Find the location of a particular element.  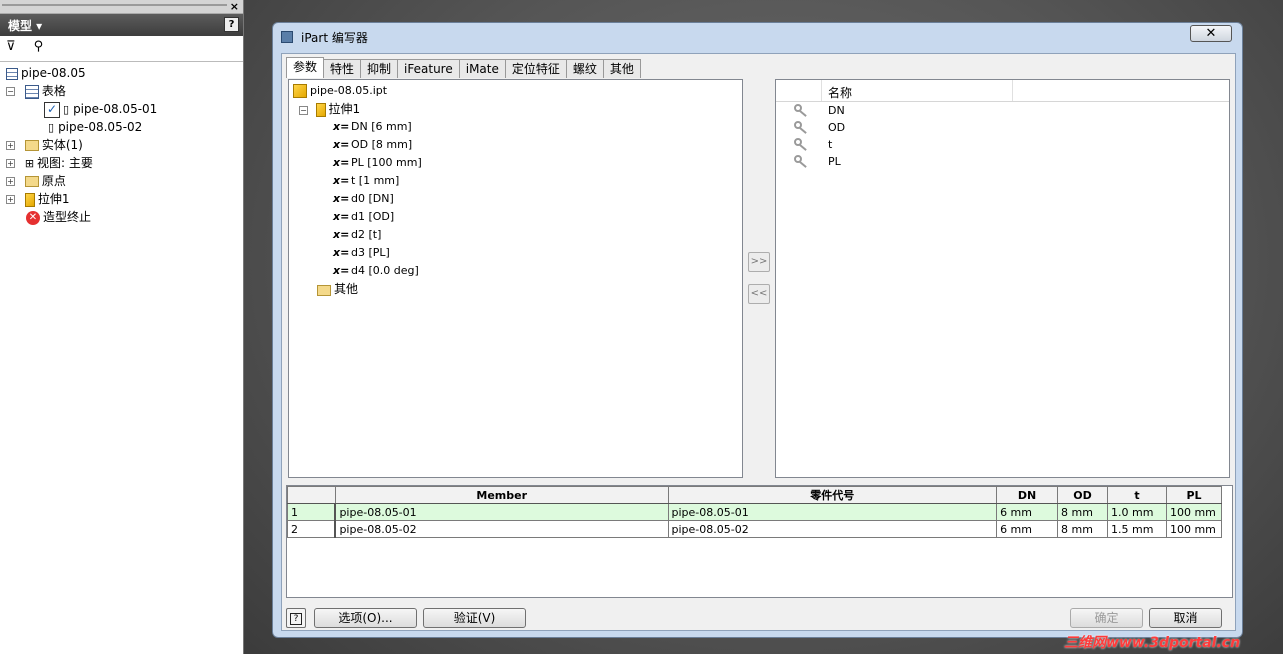

param-label: PL [100 mm] is located at coordinates (386, 162).